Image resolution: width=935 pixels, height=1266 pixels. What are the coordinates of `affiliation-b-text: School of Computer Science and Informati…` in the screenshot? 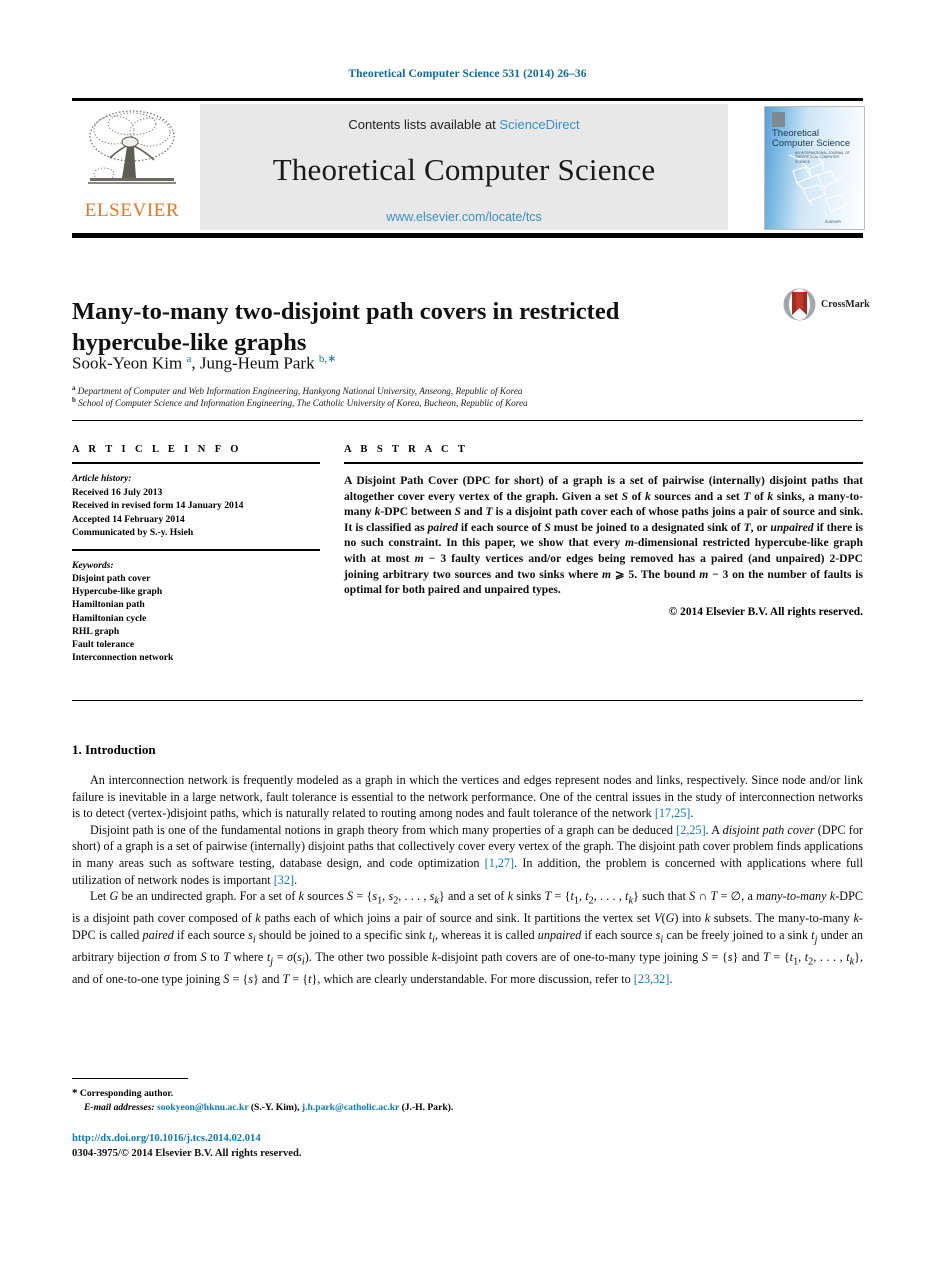 It's located at (303, 403).